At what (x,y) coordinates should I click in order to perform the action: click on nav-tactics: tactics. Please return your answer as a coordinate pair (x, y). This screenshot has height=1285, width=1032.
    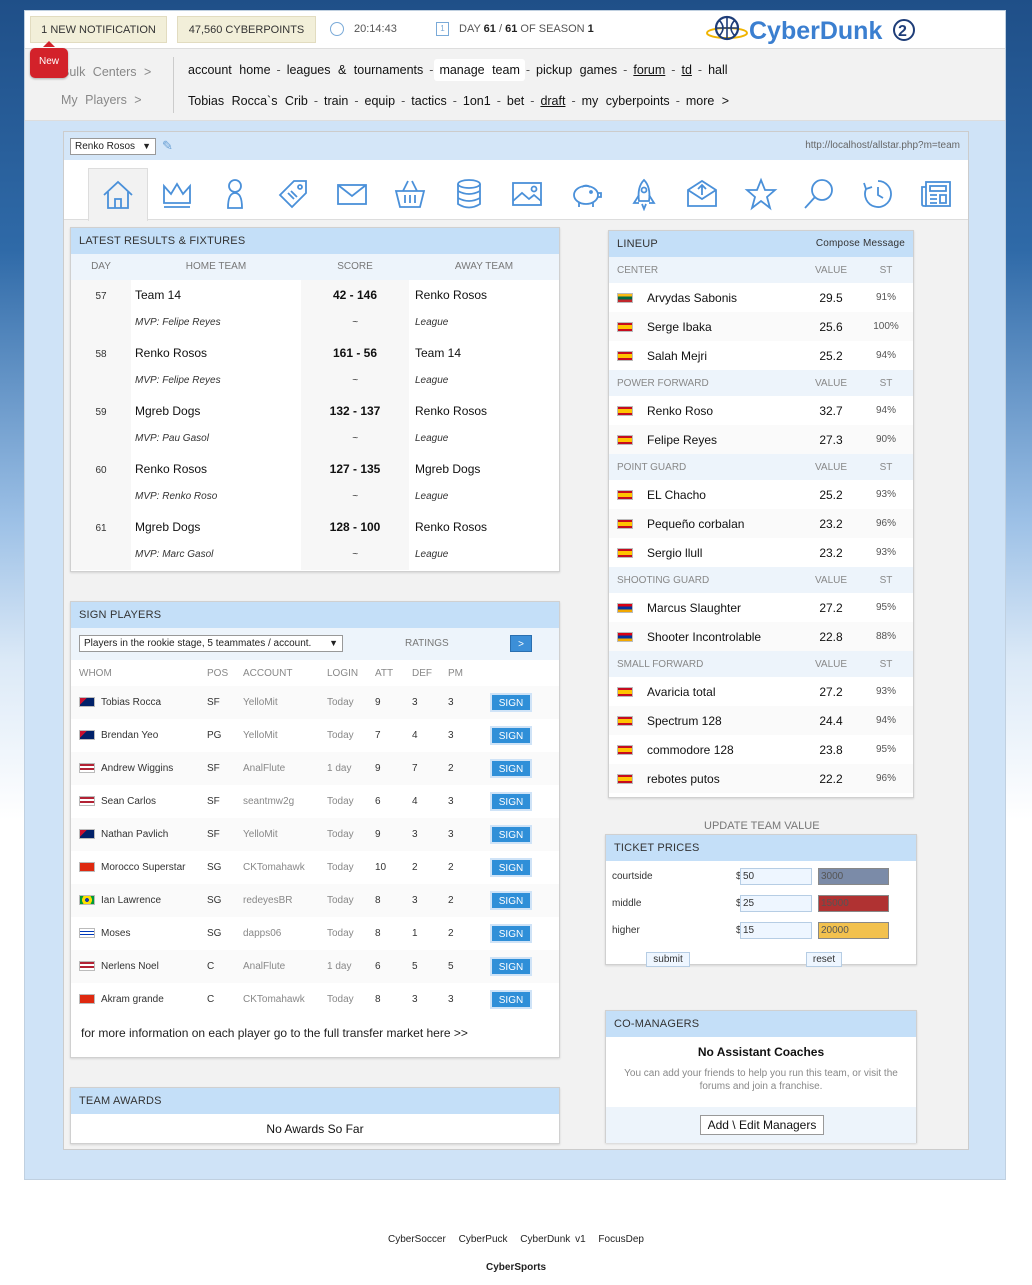
    Looking at the image, I should click on (428, 101).